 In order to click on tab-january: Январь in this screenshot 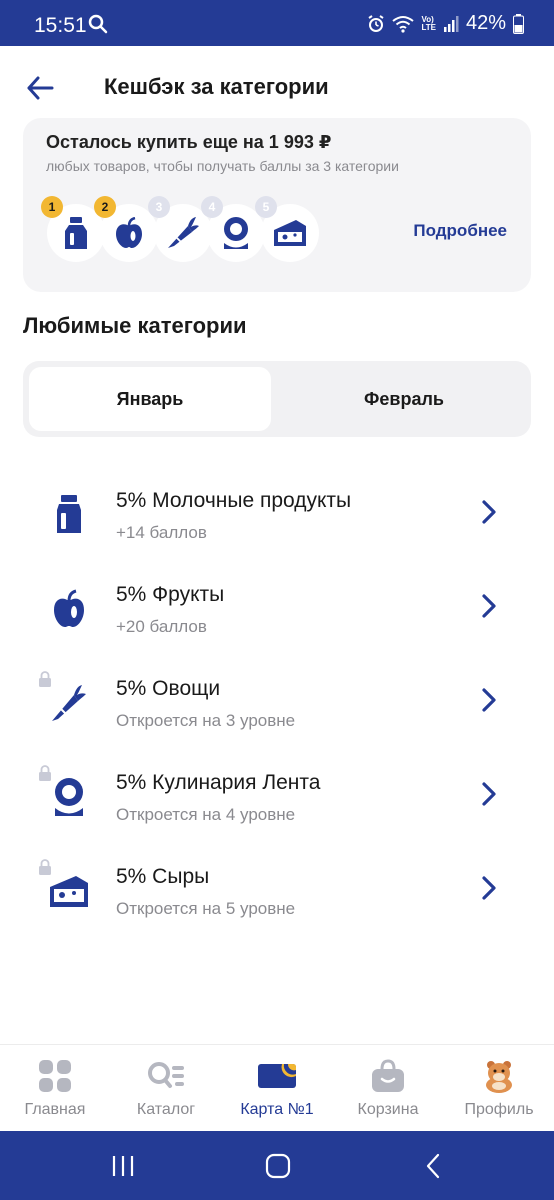, I will do `click(150, 399)`.